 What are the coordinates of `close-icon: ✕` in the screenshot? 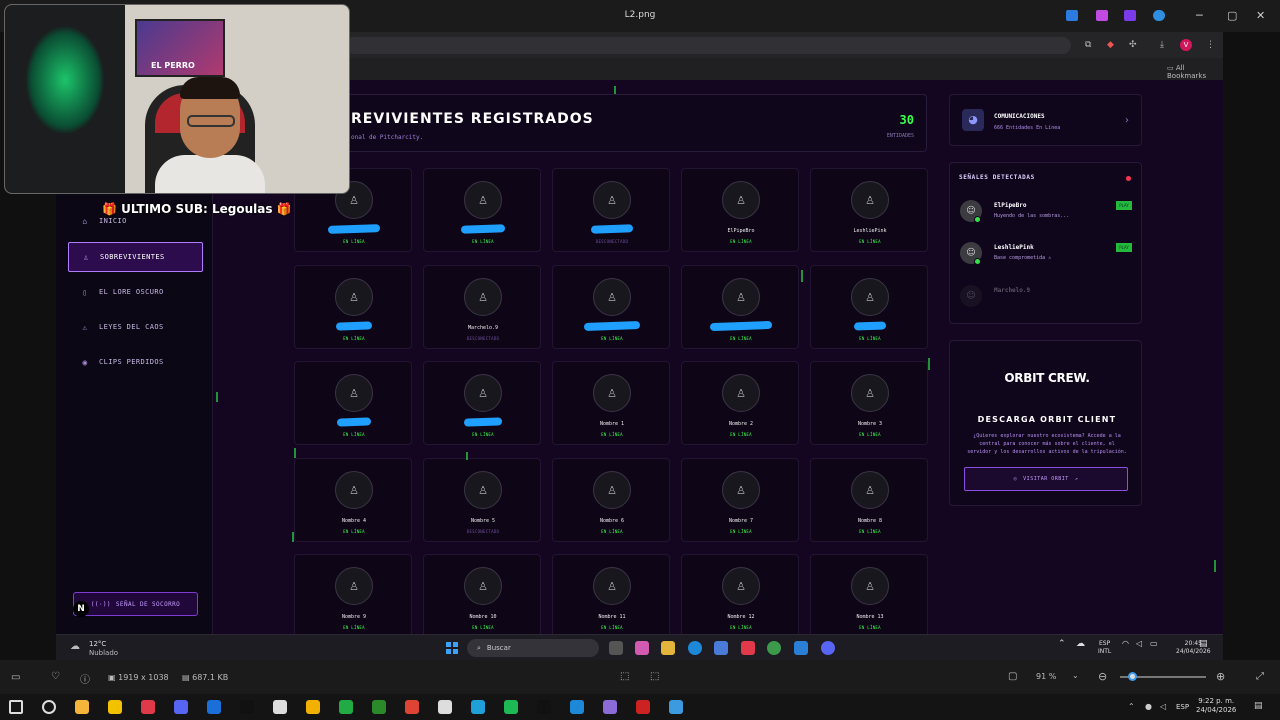 It's located at (1260, 15).